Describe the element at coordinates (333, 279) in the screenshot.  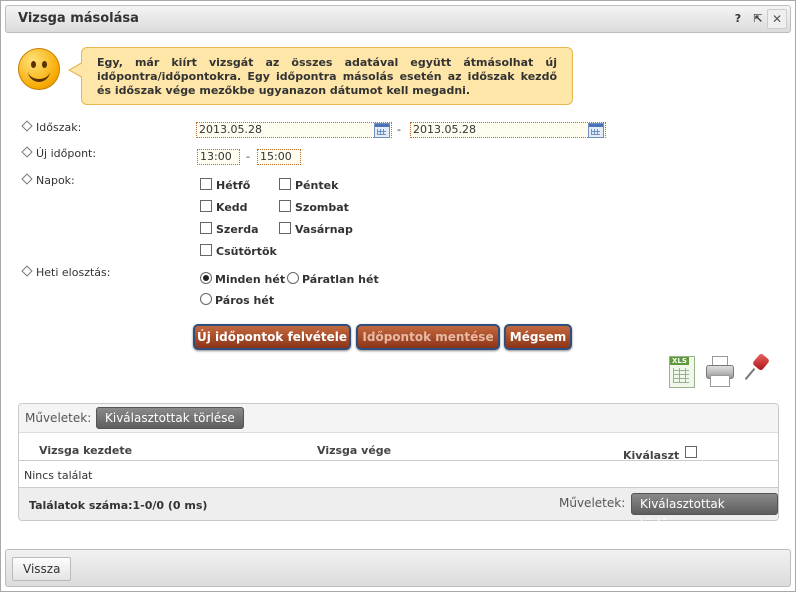
I see `radio-odd-week: Páratlan hét` at that location.